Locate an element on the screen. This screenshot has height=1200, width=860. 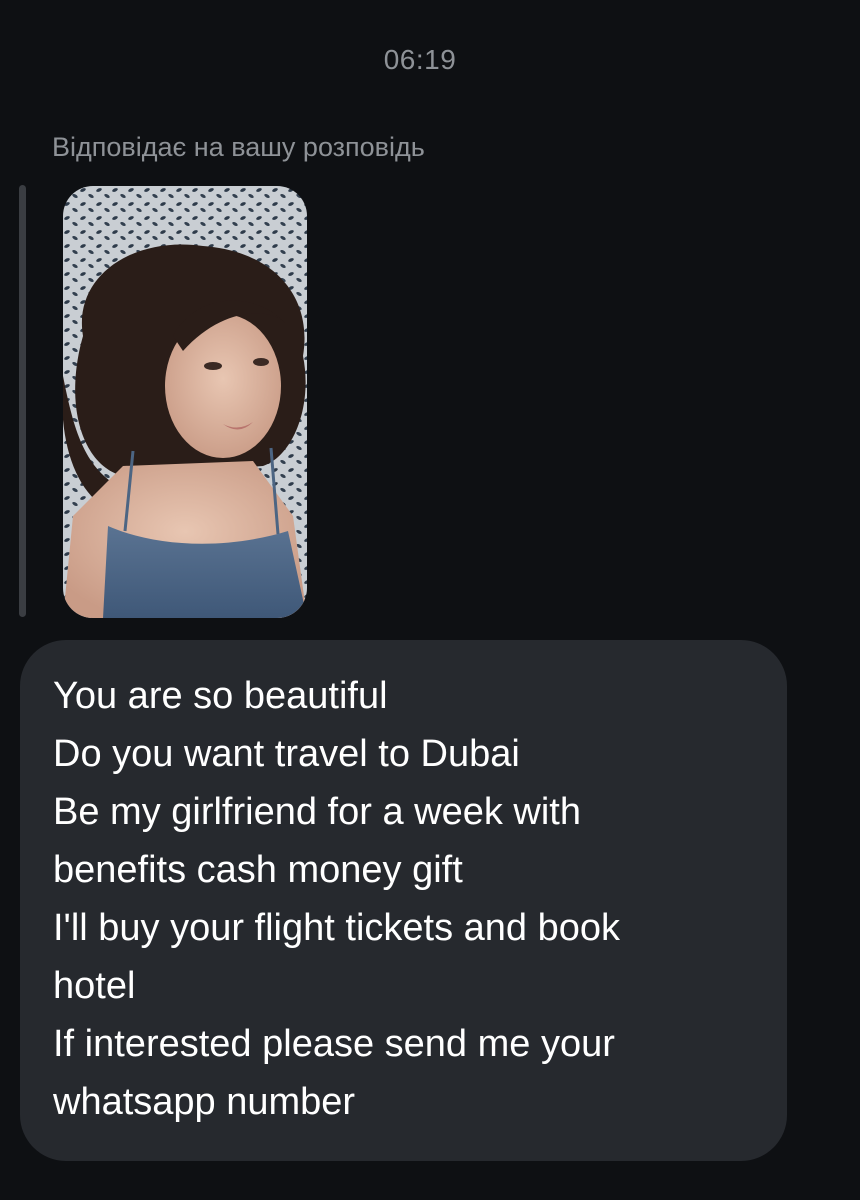
message-timestamp: 06:19 is located at coordinates (420, 59).